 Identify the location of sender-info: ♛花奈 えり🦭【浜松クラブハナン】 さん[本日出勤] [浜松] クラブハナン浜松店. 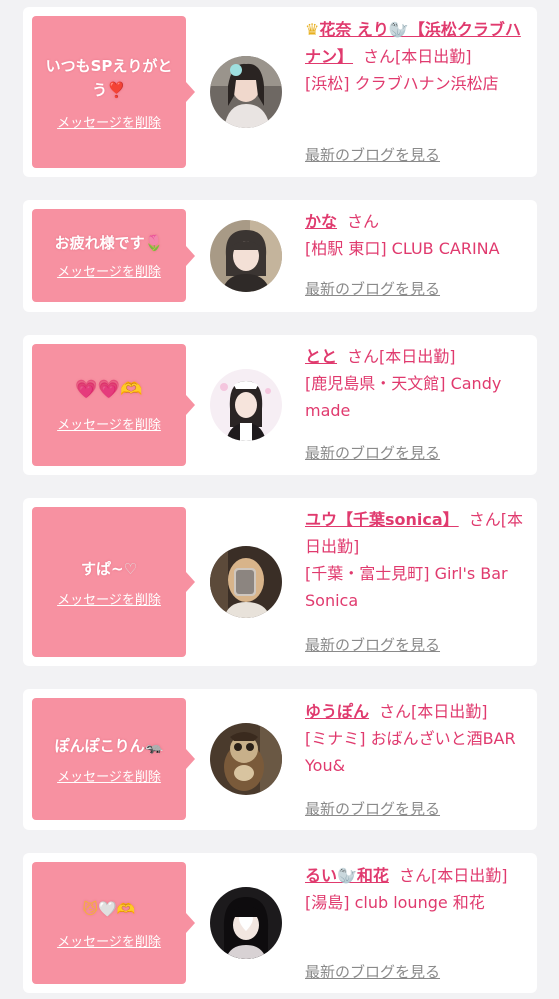
(418, 56).